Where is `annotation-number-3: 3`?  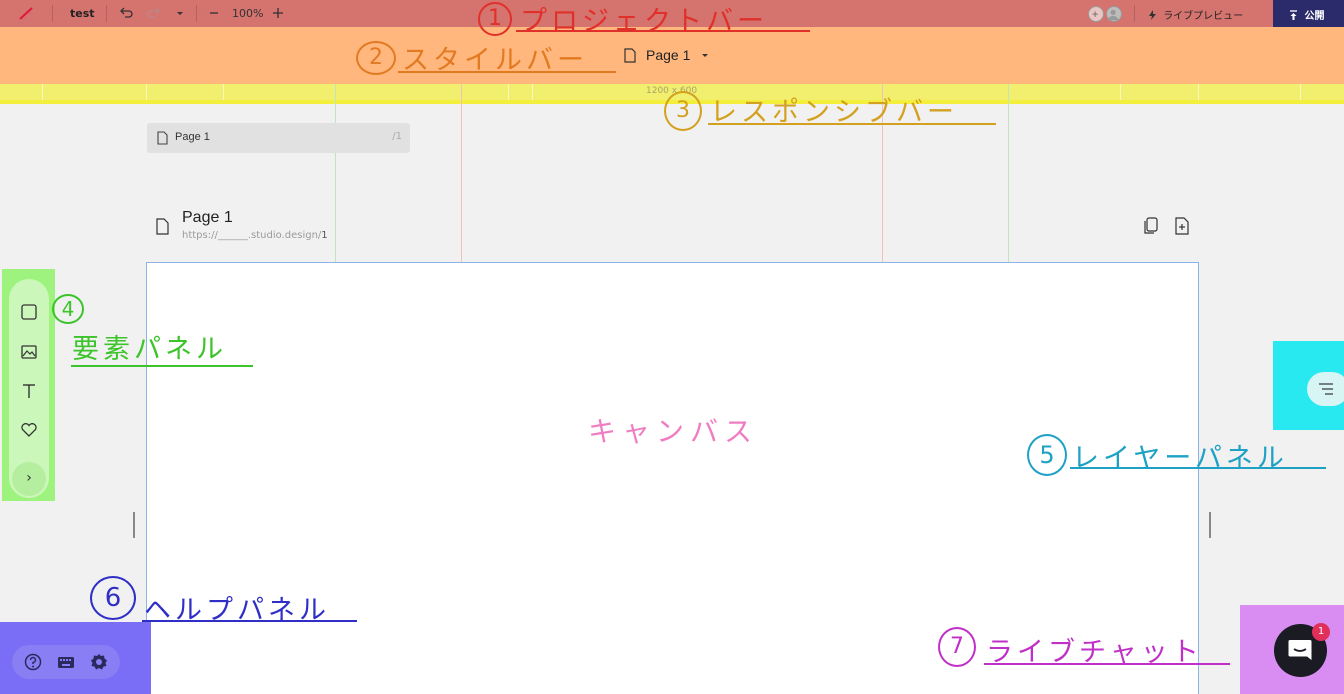 annotation-number-3: 3 is located at coordinates (683, 111).